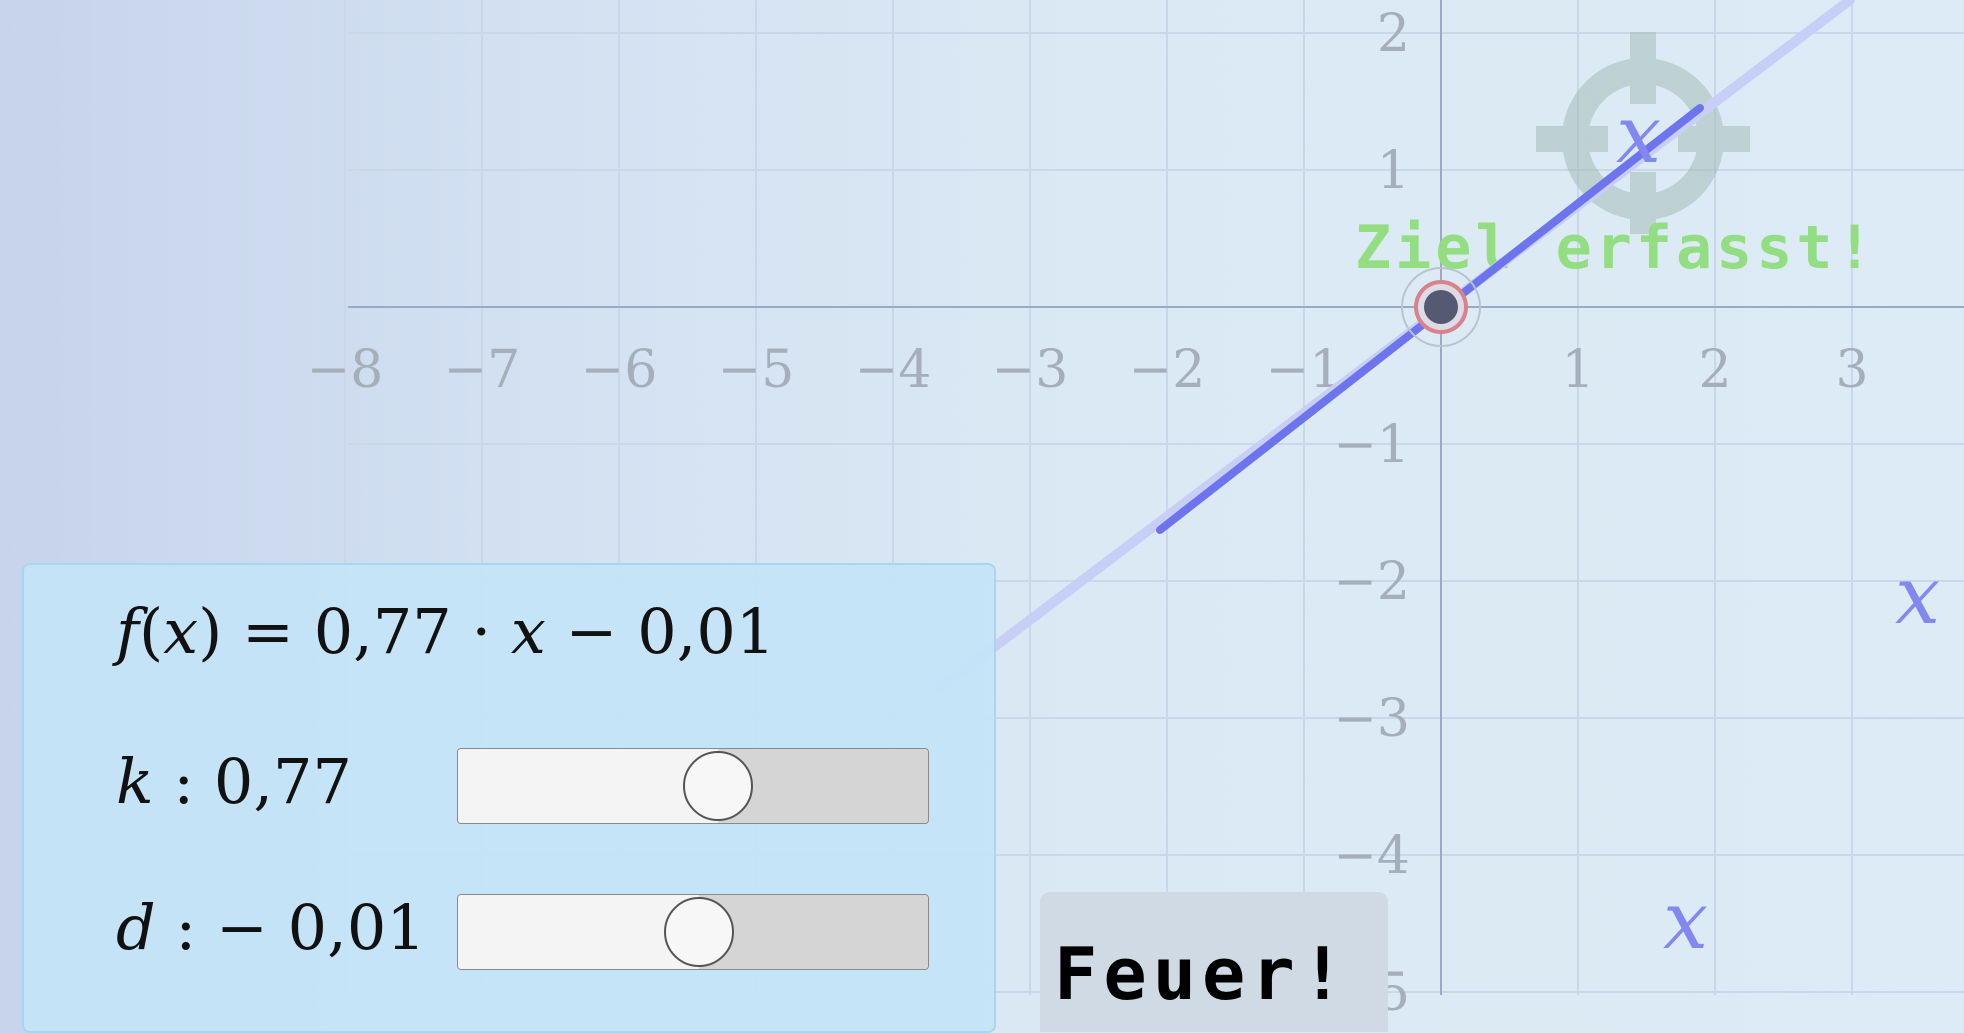  Describe the element at coordinates (893, 370) in the screenshot. I see `x-tick-label: −4` at that location.